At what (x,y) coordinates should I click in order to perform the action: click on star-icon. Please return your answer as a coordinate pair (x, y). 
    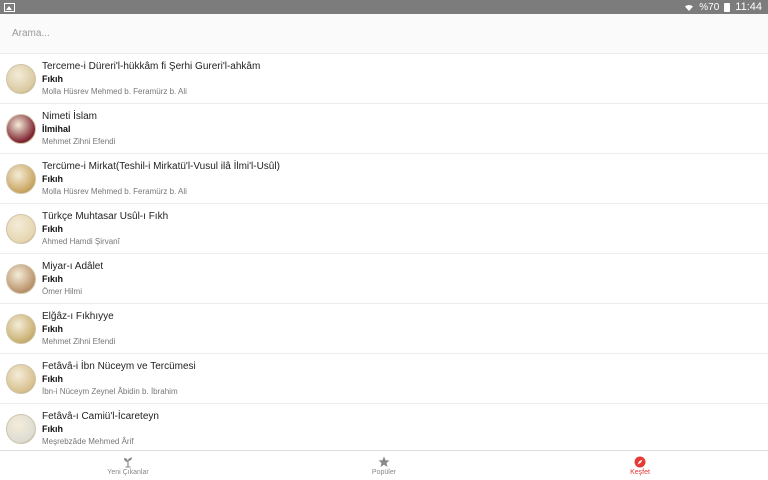
    Looking at the image, I should click on (384, 461).